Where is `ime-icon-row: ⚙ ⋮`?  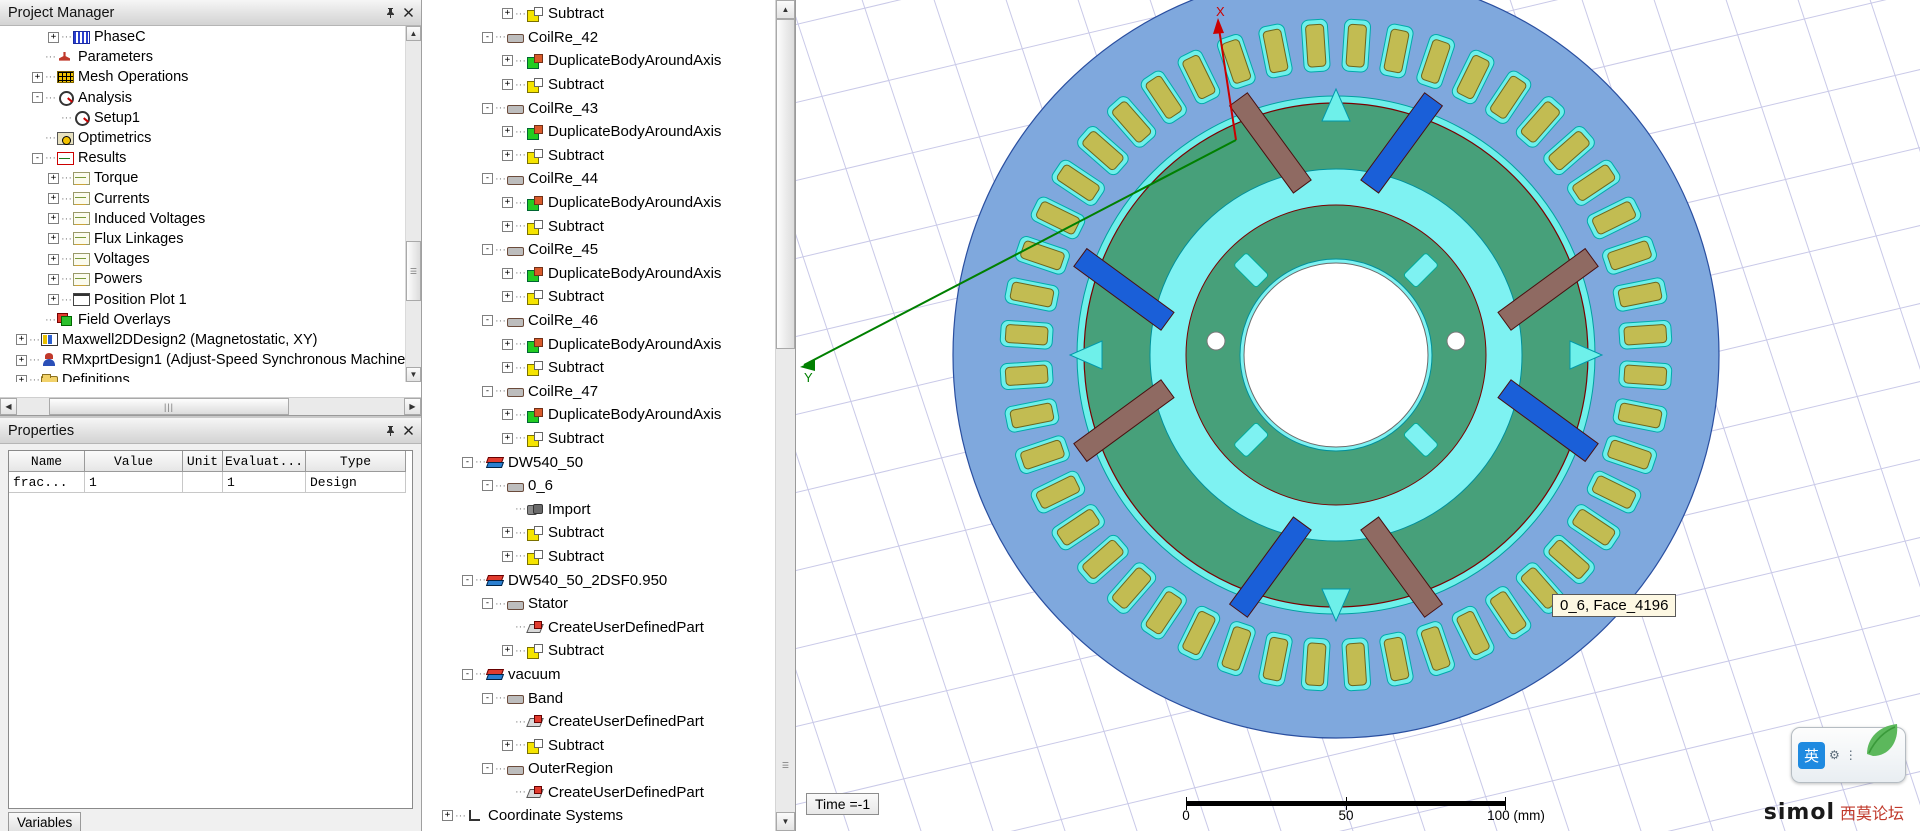
ime-icon-row: ⚙ ⋮ is located at coordinates (1843, 755).